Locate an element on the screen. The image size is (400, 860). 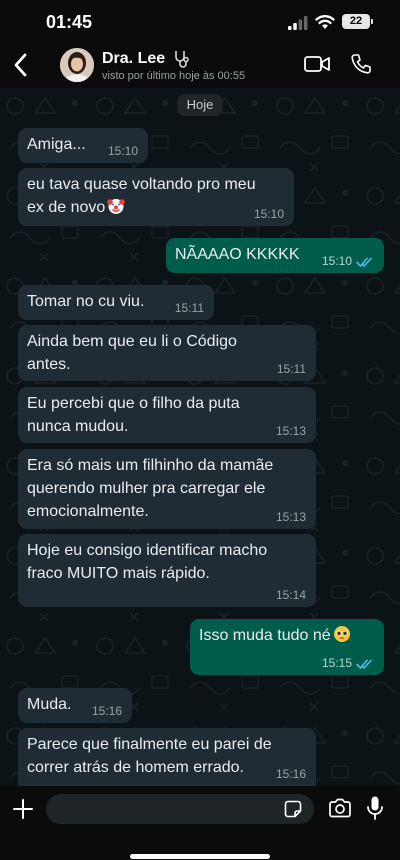
signal-icon is located at coordinates (298, 23).